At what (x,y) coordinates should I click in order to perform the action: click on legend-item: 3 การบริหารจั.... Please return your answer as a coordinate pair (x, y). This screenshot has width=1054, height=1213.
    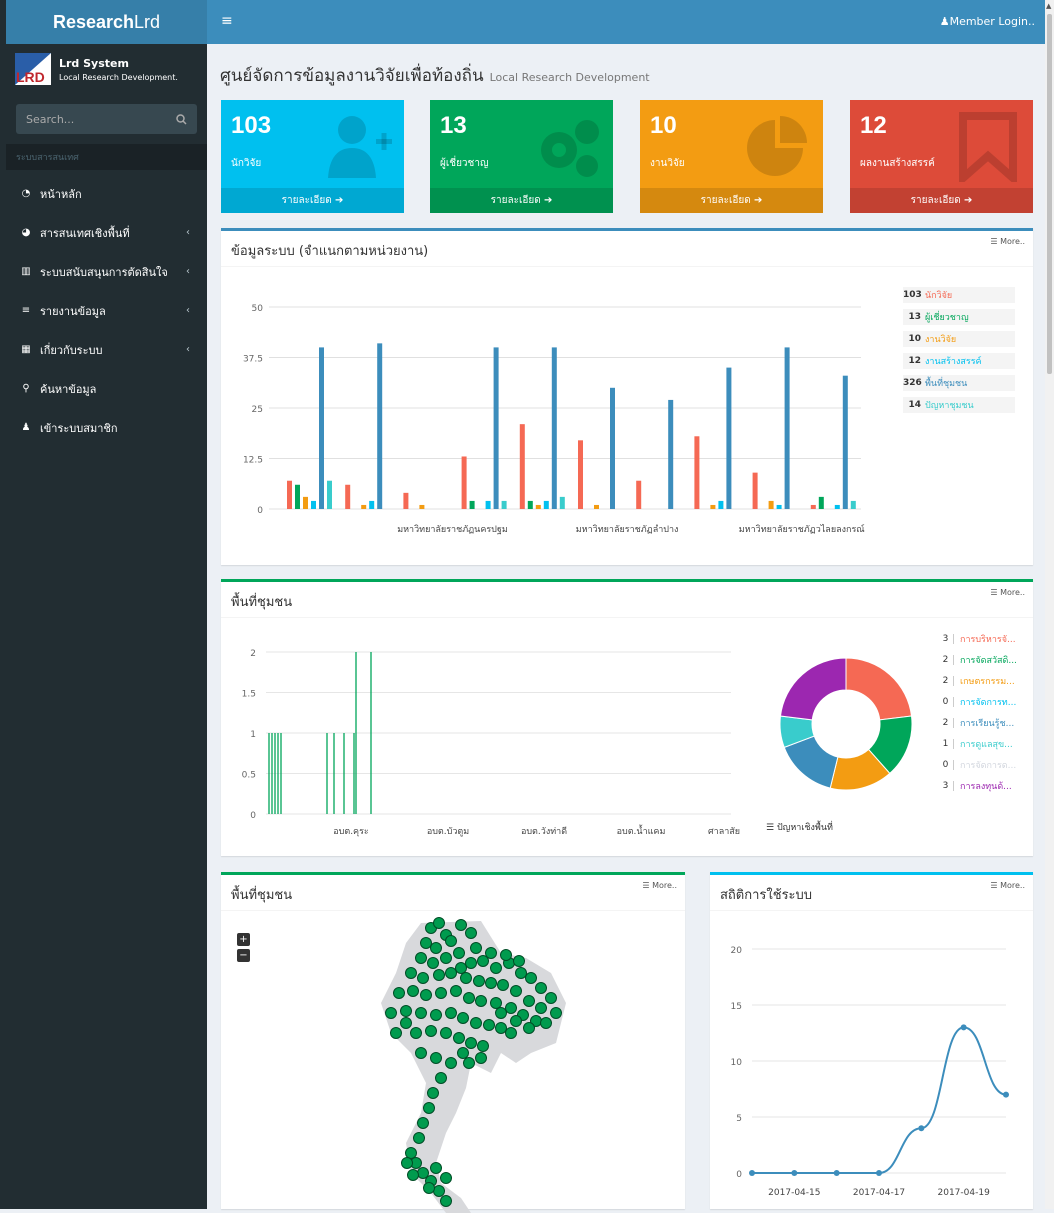
    Looking at the image, I should click on (977, 638).